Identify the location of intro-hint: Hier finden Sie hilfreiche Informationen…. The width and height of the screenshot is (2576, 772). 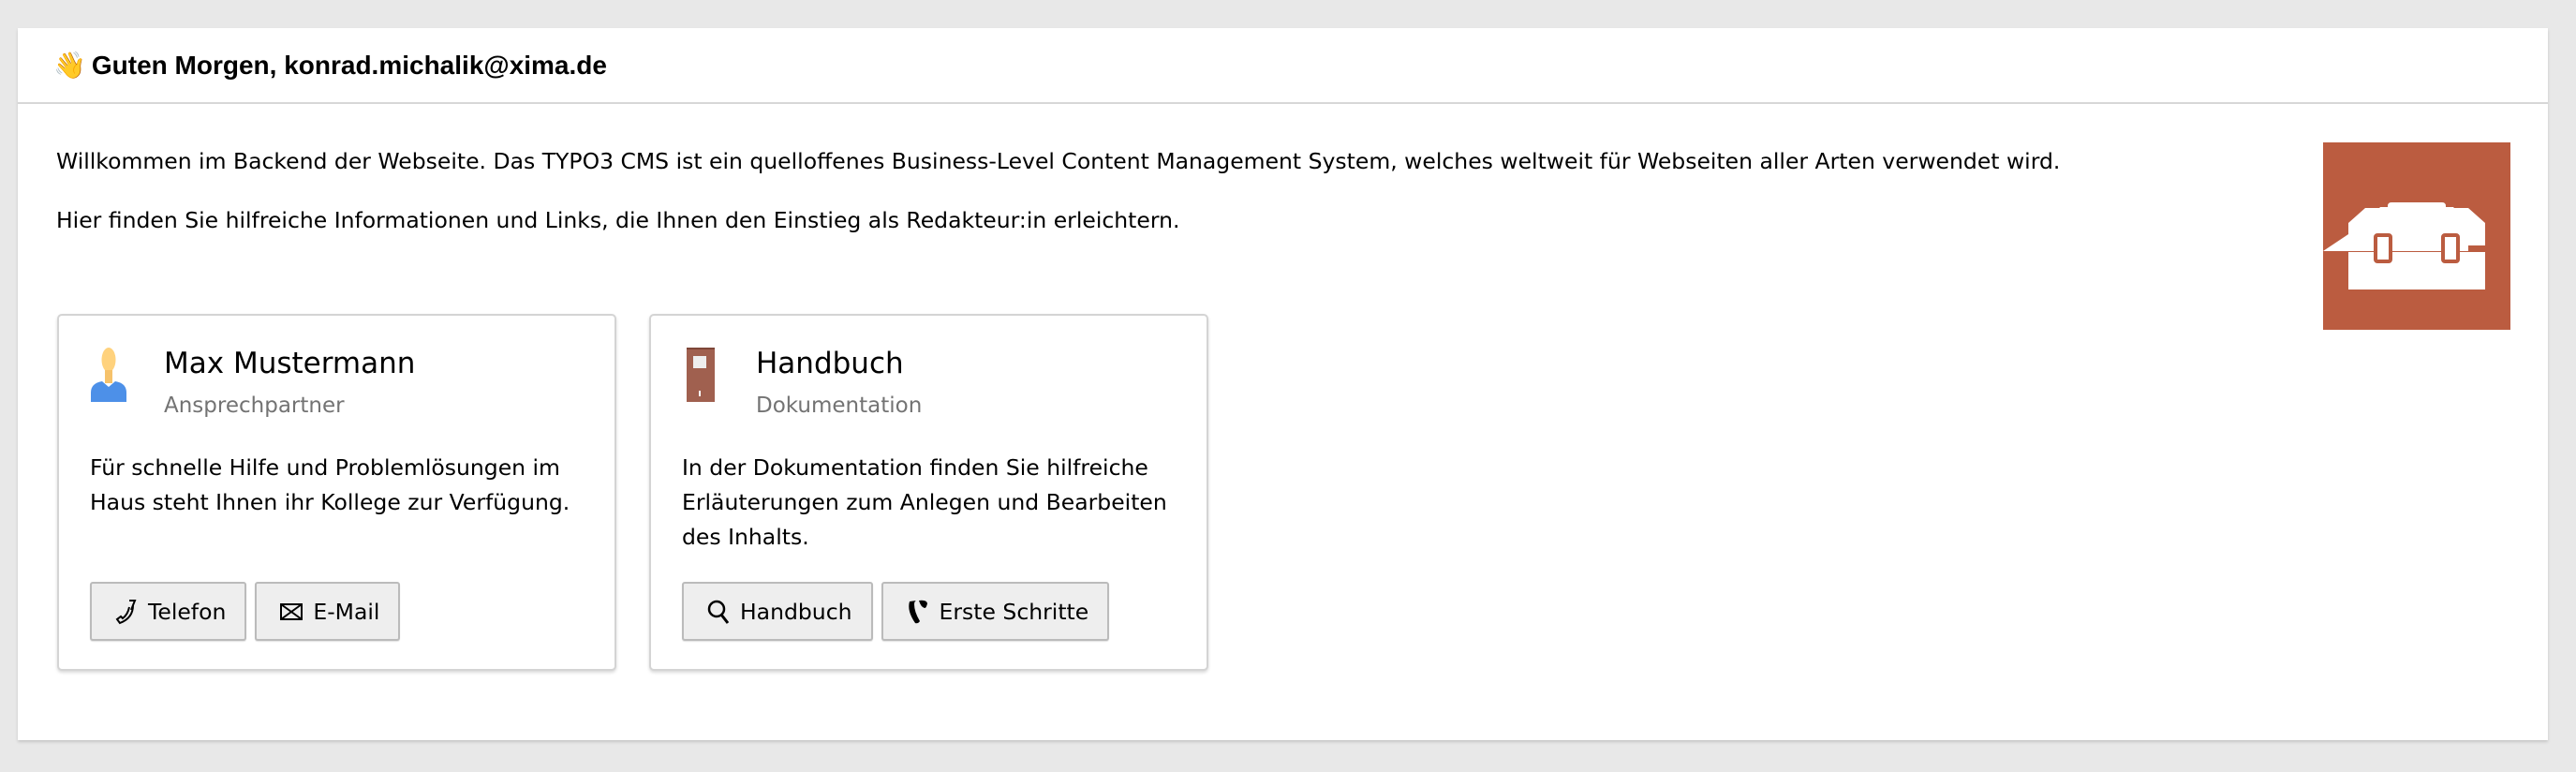
(618, 220).